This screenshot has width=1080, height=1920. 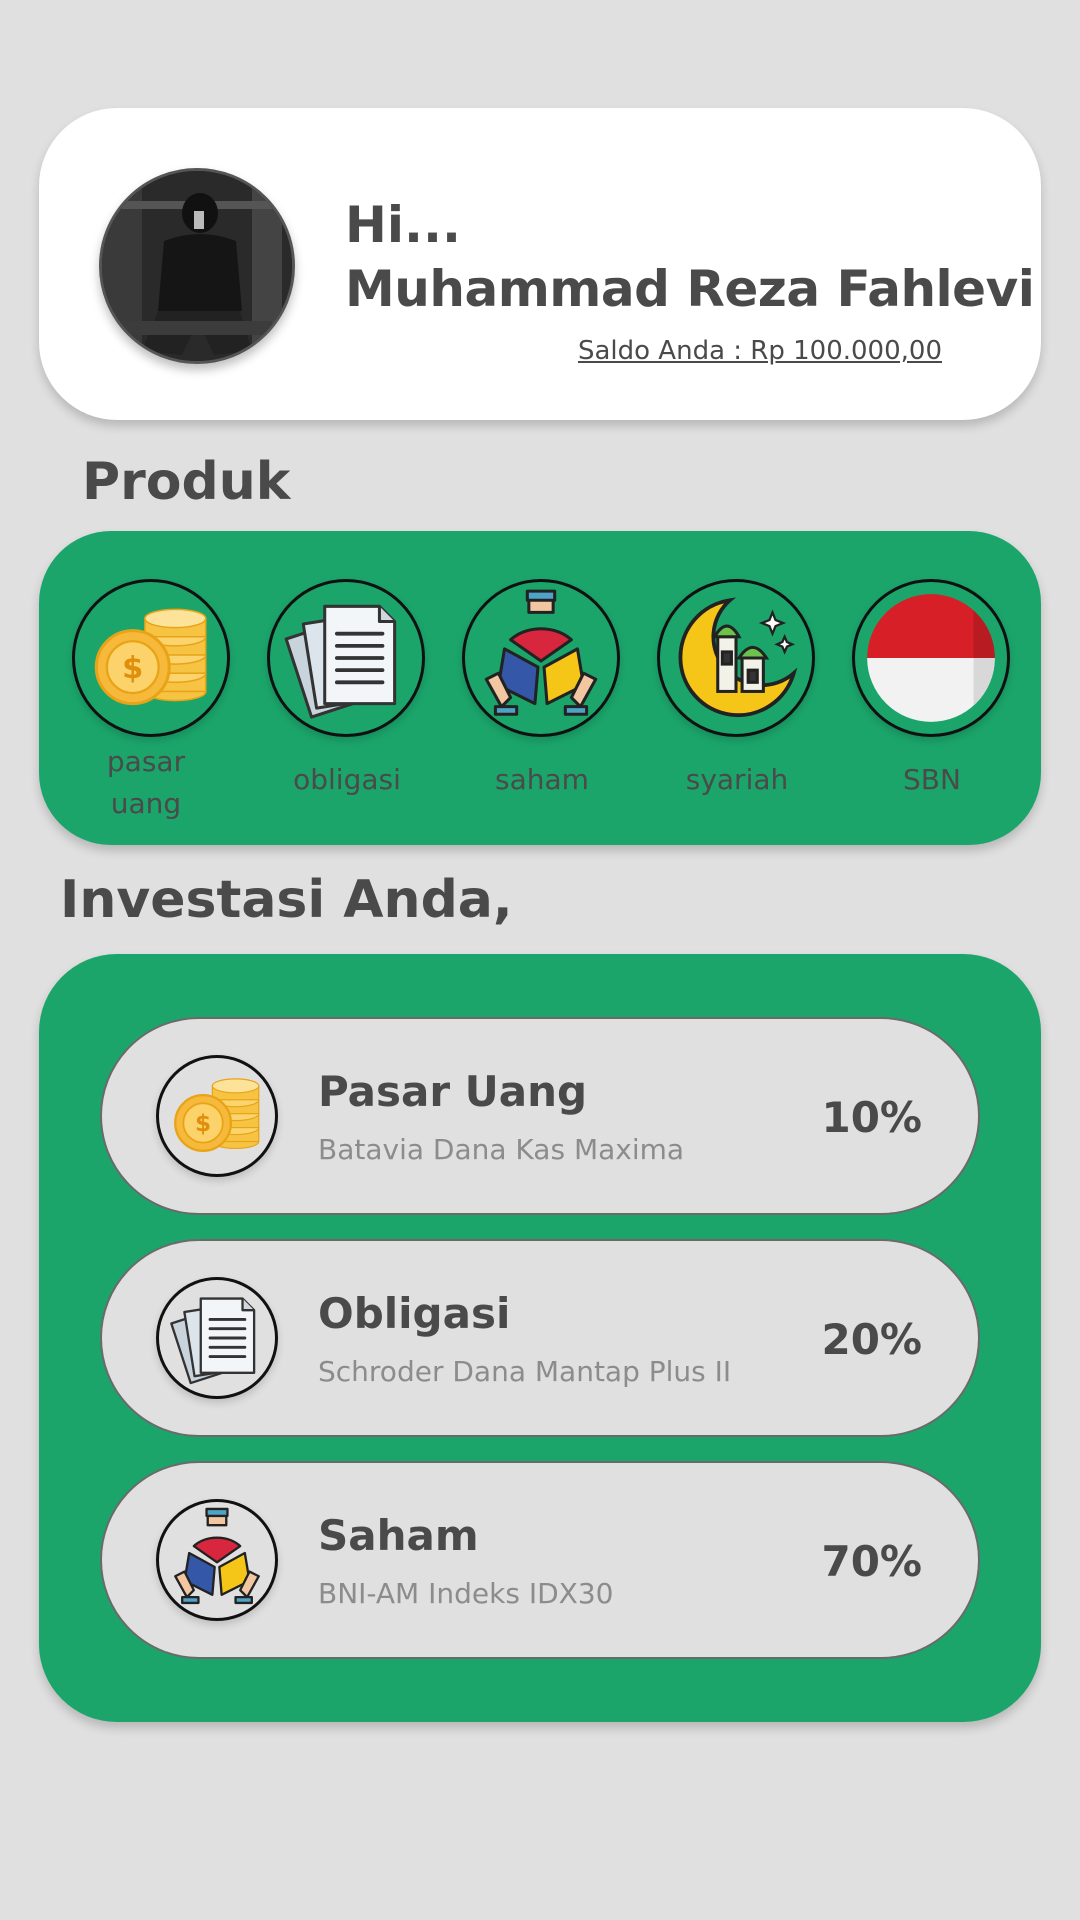 I want to click on avatar, so click(x=197, y=266).